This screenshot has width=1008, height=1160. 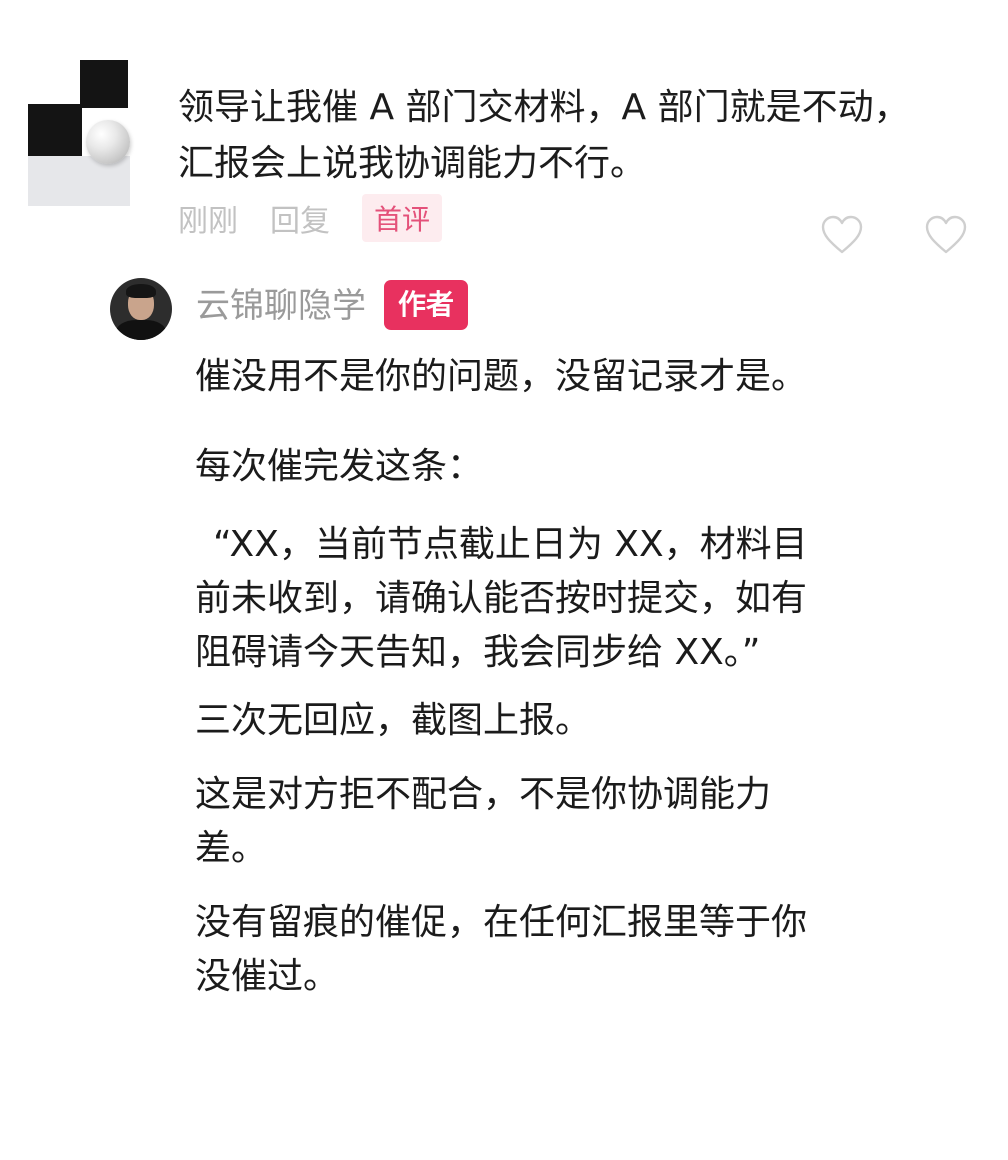 I want to click on reply-paragraph: 催没用不是你的问题，没留记录才是。, so click(x=525, y=377).